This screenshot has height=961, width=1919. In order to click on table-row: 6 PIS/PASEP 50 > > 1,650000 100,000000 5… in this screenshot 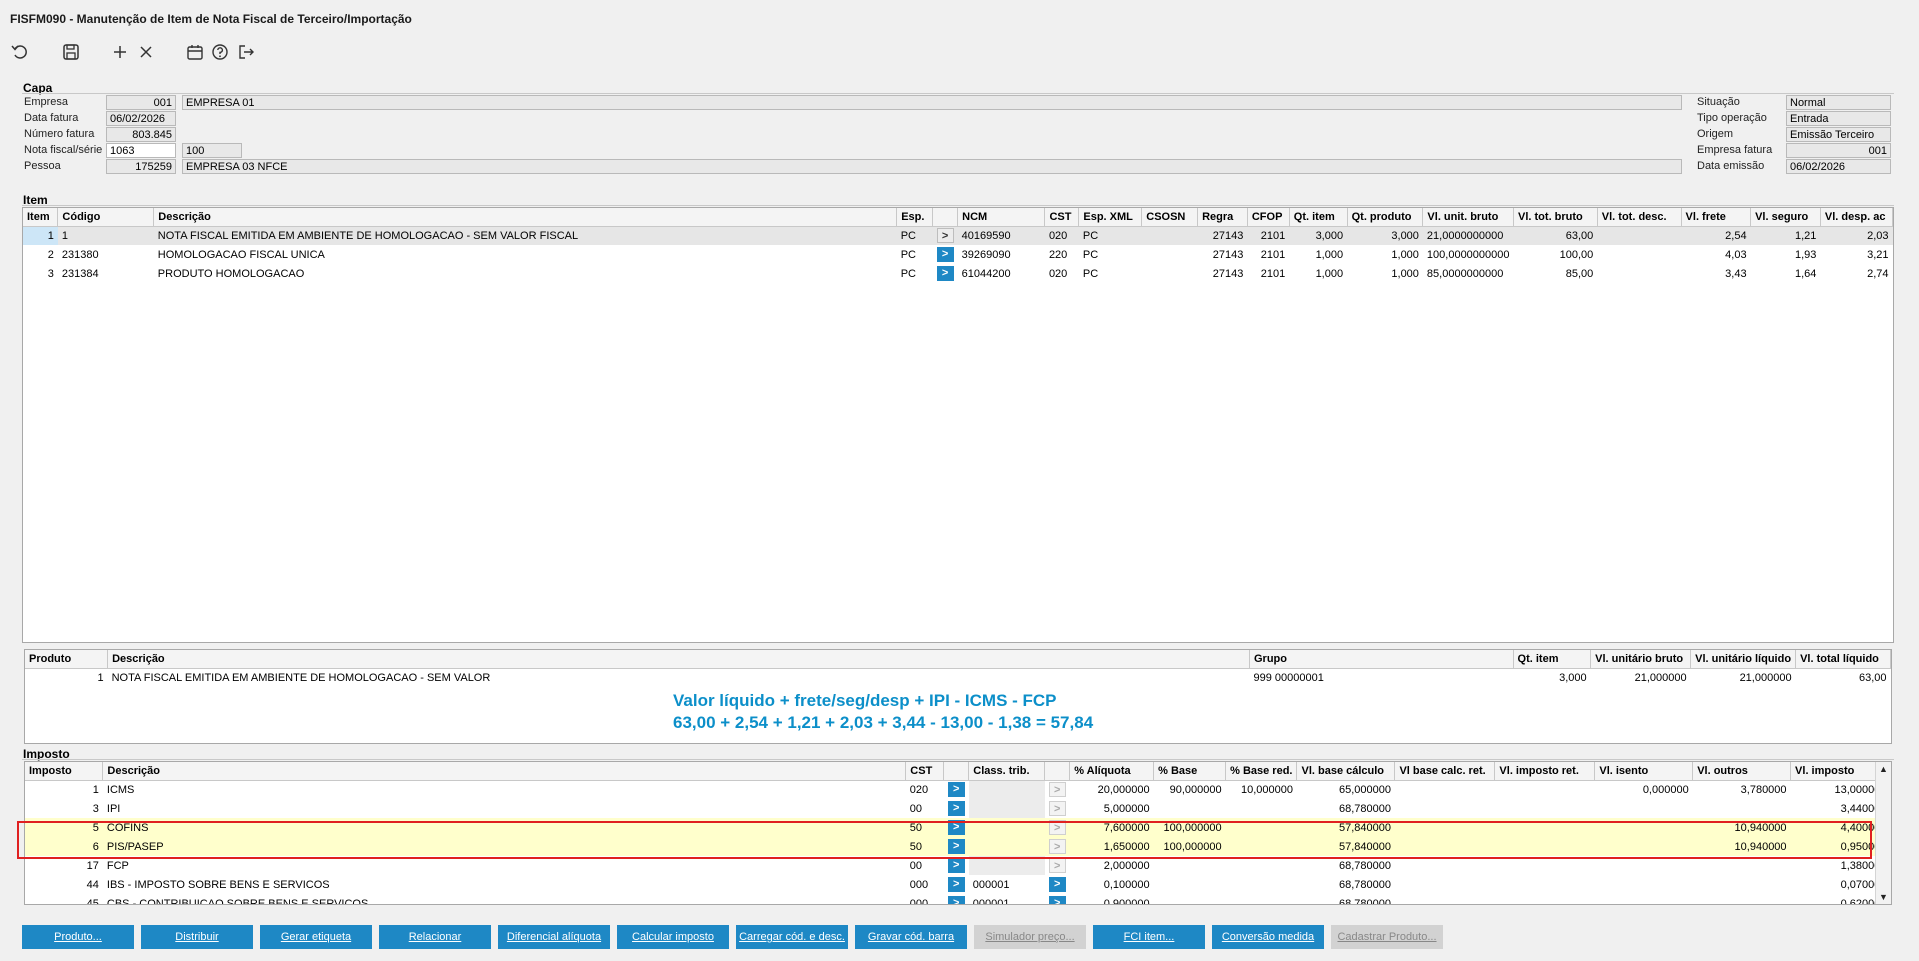, I will do `click(958, 846)`.